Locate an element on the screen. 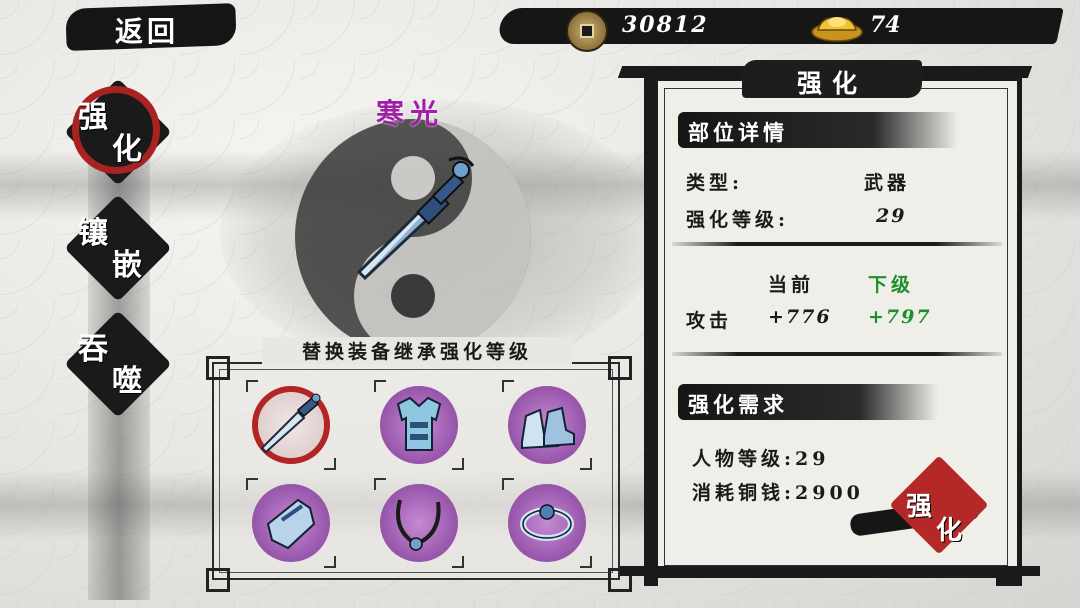 The image size is (1080, 608). necklace-icon is located at coordinates (418, 525).